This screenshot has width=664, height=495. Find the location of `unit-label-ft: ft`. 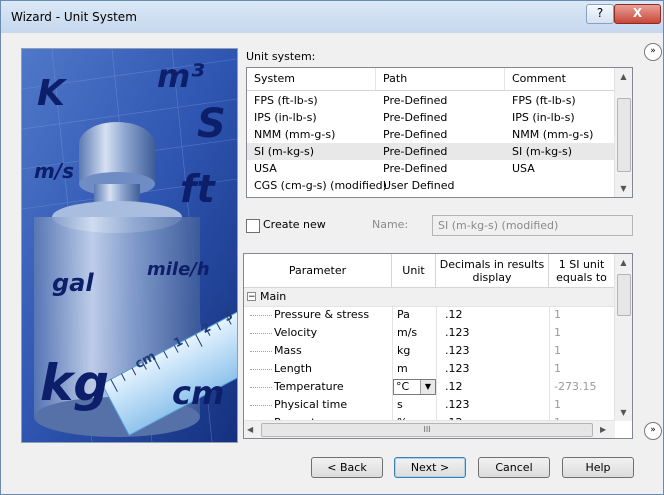

unit-label-ft: ft is located at coordinates (197, 189).